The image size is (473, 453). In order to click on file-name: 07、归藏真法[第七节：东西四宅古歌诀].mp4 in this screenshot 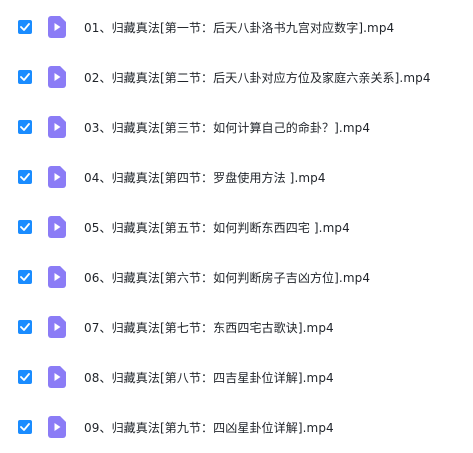, I will do `click(209, 327)`.